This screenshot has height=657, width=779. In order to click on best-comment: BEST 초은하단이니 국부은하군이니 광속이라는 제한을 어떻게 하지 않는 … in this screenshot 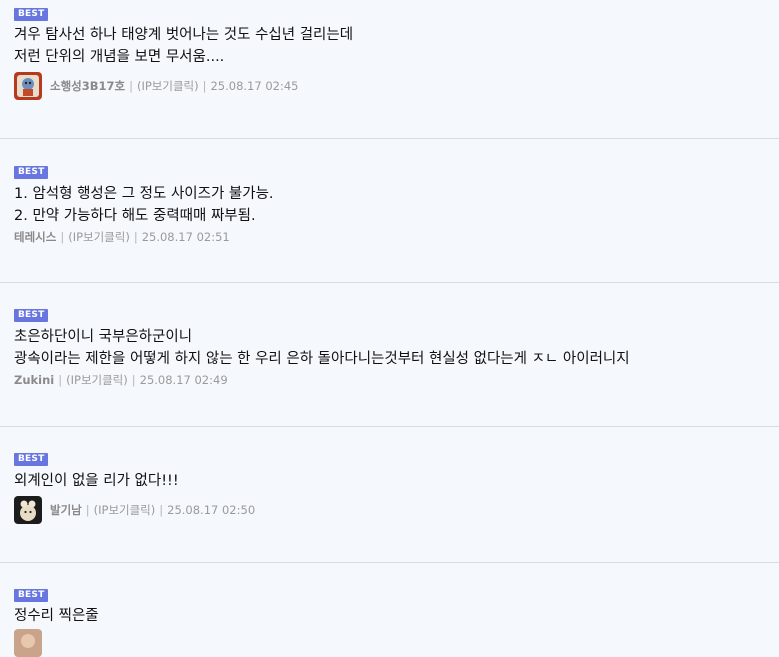, I will do `click(389, 345)`.